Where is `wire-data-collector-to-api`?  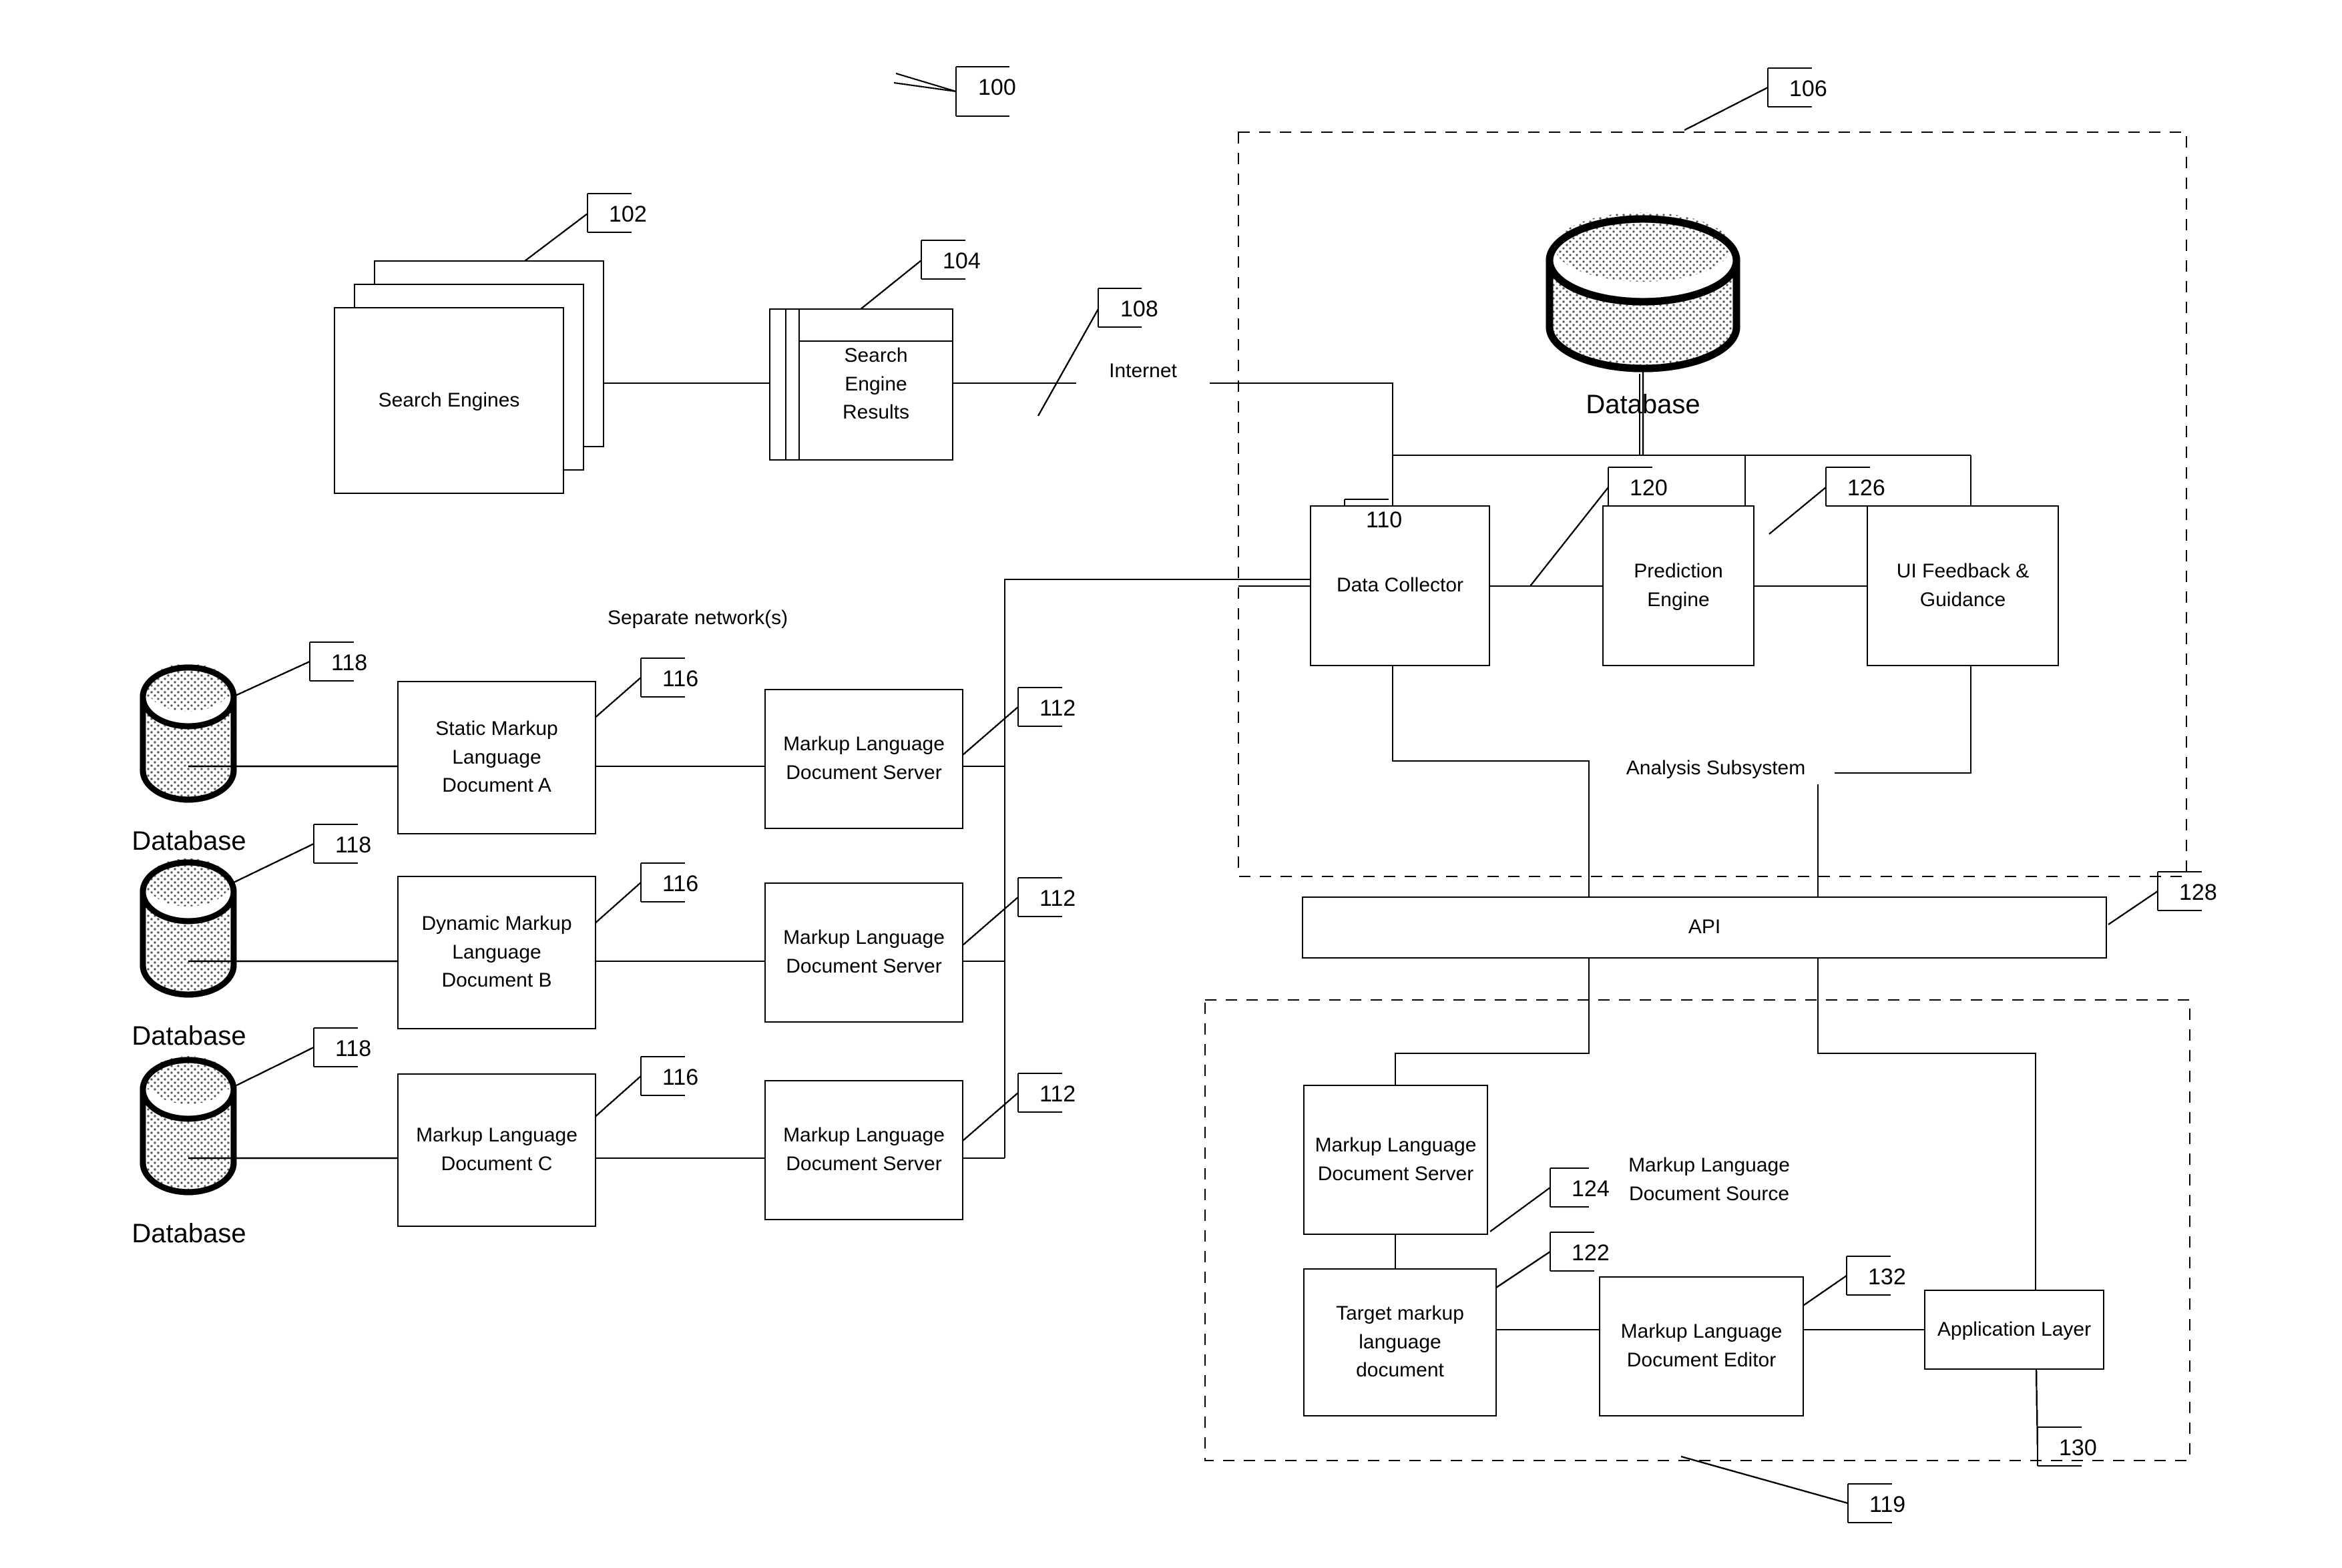
wire-data-collector-to-api is located at coordinates (1490, 781).